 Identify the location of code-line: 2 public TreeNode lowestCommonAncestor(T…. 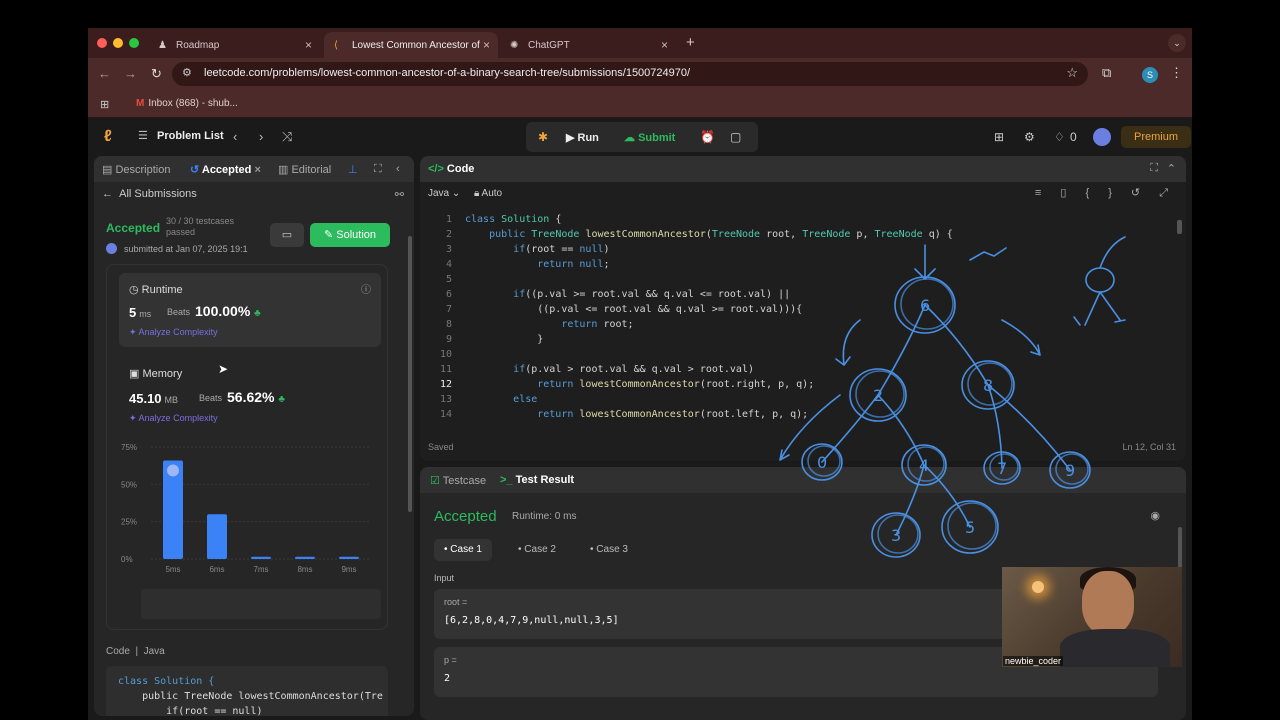
(803, 234).